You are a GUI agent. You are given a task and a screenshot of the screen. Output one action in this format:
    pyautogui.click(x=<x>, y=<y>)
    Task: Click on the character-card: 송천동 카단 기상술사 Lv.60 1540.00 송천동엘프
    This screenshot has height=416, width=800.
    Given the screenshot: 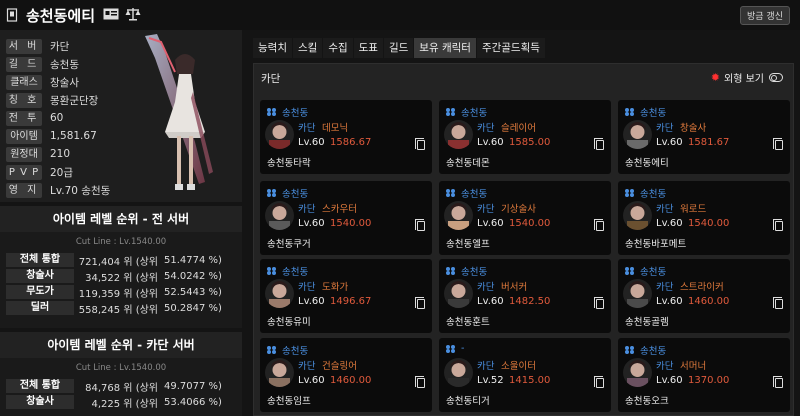 What is the action you would take?
    pyautogui.click(x=525, y=218)
    